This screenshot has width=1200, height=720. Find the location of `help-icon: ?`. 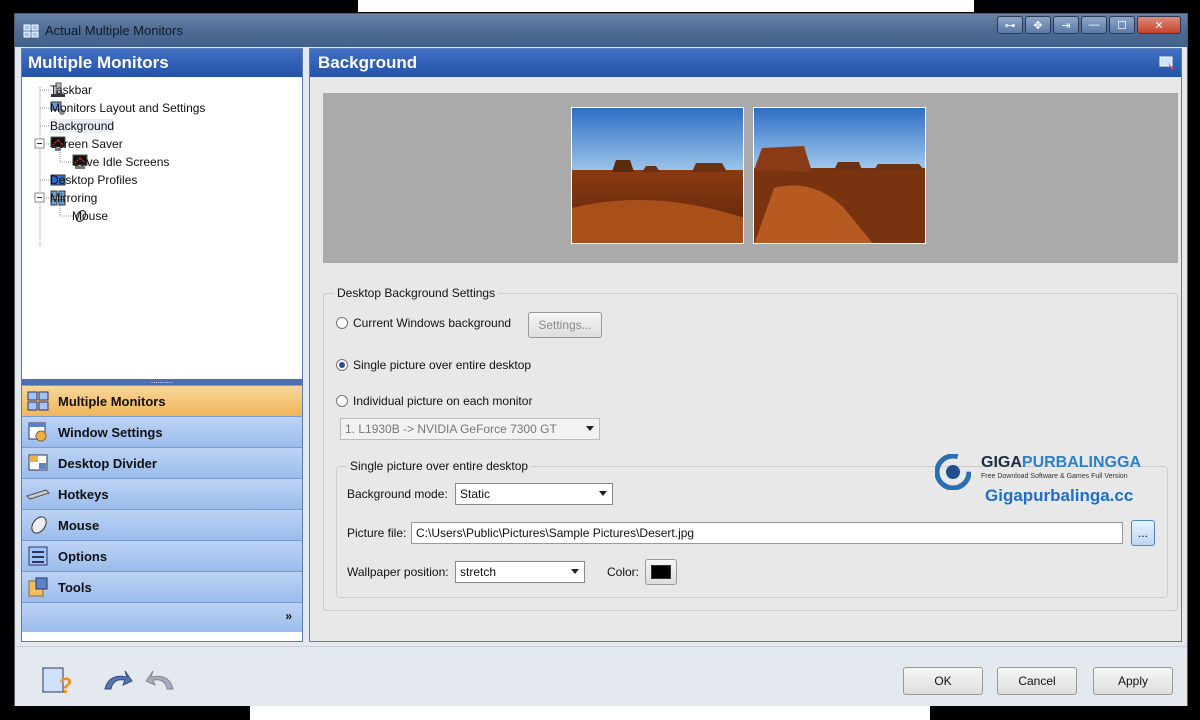

help-icon: ? is located at coordinates (57, 681).